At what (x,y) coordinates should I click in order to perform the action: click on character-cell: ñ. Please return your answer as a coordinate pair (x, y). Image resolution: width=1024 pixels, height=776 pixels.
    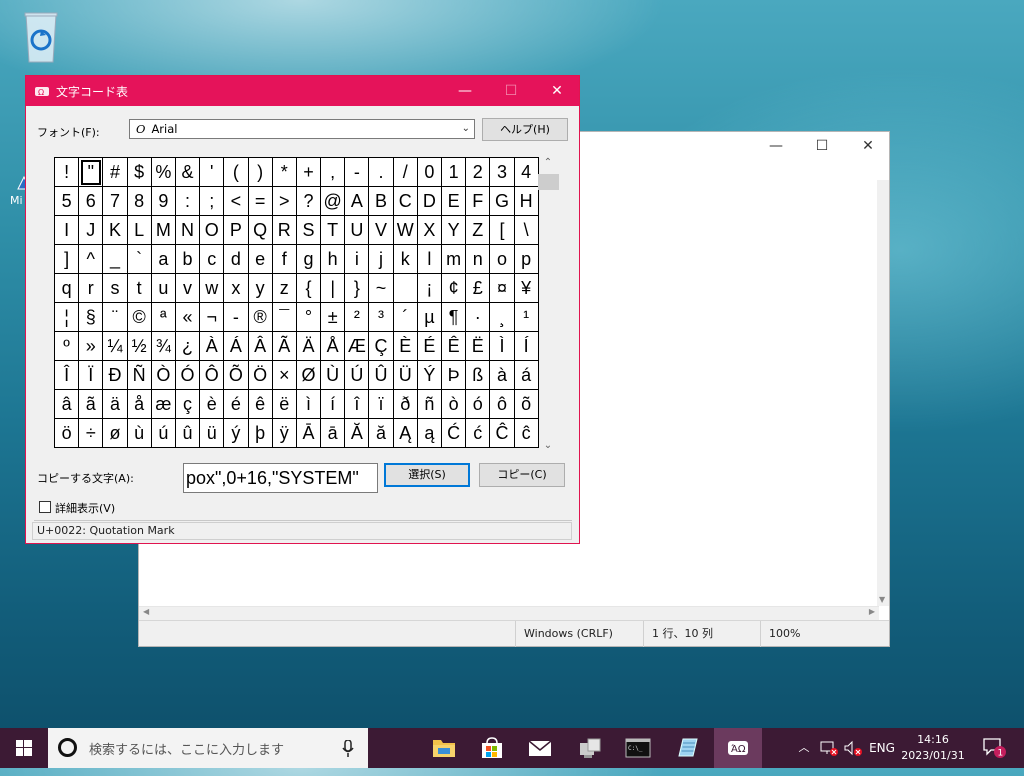
    Looking at the image, I should click on (429, 404).